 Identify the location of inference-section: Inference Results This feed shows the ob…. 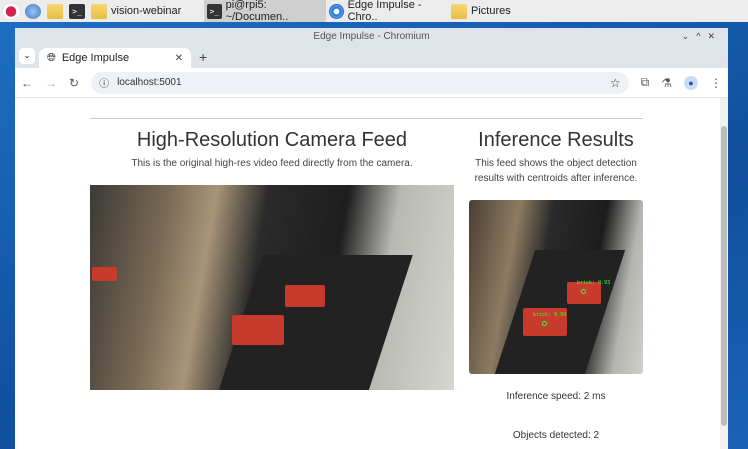
(556, 157).